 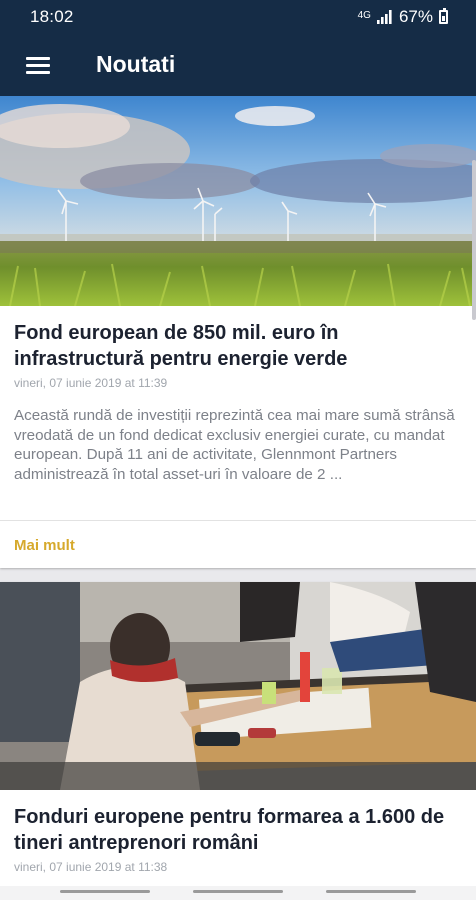 What do you see at coordinates (91, 867) in the screenshot?
I see `article-date: vineri, 07 iunie 2019 at 11:38` at bounding box center [91, 867].